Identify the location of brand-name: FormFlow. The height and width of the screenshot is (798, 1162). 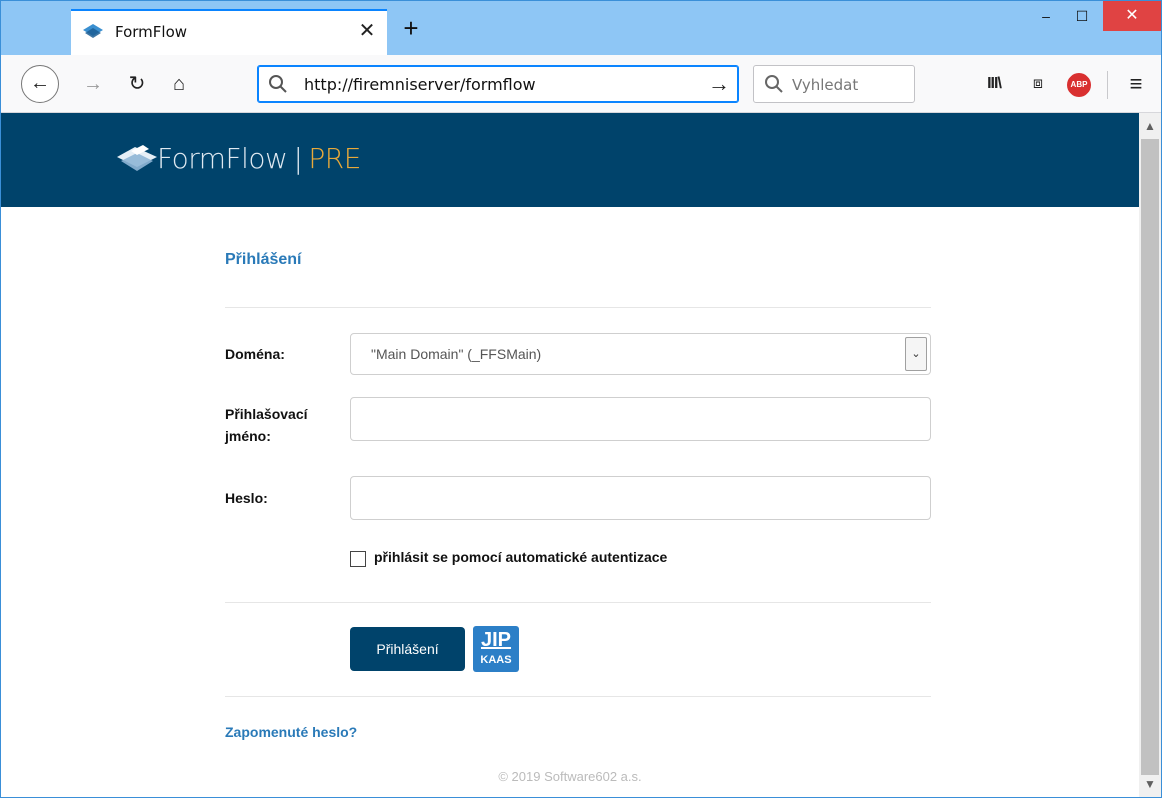
(222, 158).